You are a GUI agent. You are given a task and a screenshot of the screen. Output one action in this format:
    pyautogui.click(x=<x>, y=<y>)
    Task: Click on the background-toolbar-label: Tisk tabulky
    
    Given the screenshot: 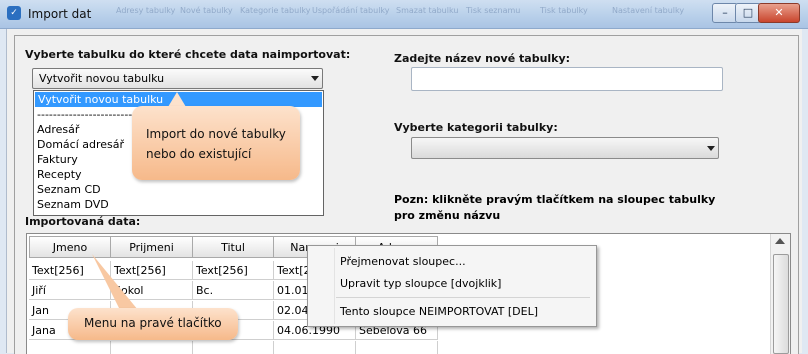 What is the action you would take?
    pyautogui.click(x=564, y=10)
    